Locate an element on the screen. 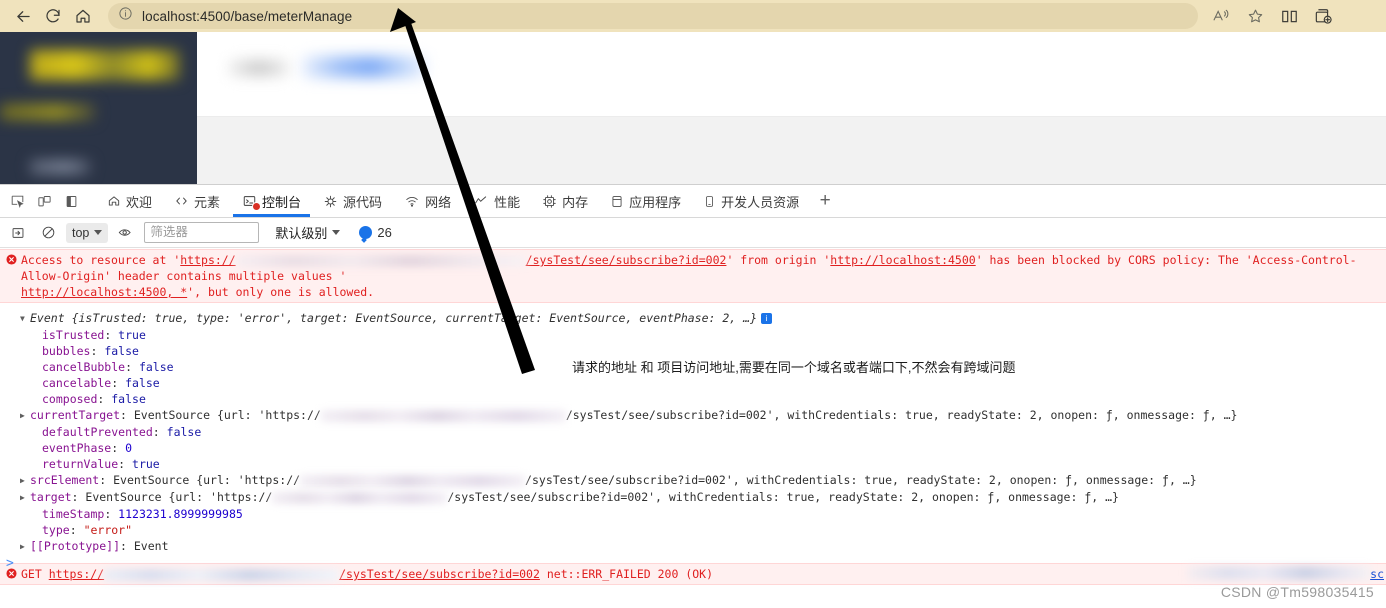 This screenshot has height=608, width=1386. devresources-icon is located at coordinates (709, 201).